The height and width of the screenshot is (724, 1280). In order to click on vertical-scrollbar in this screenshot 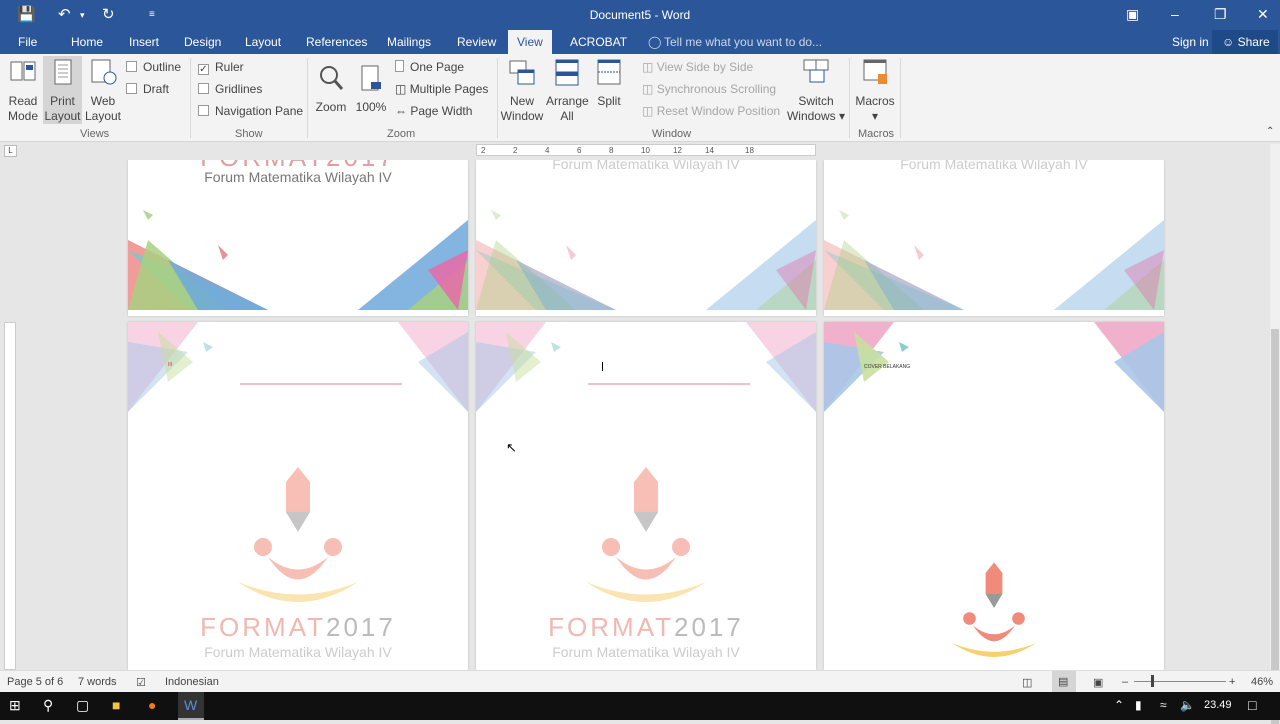, I will do `click(1275, 434)`.